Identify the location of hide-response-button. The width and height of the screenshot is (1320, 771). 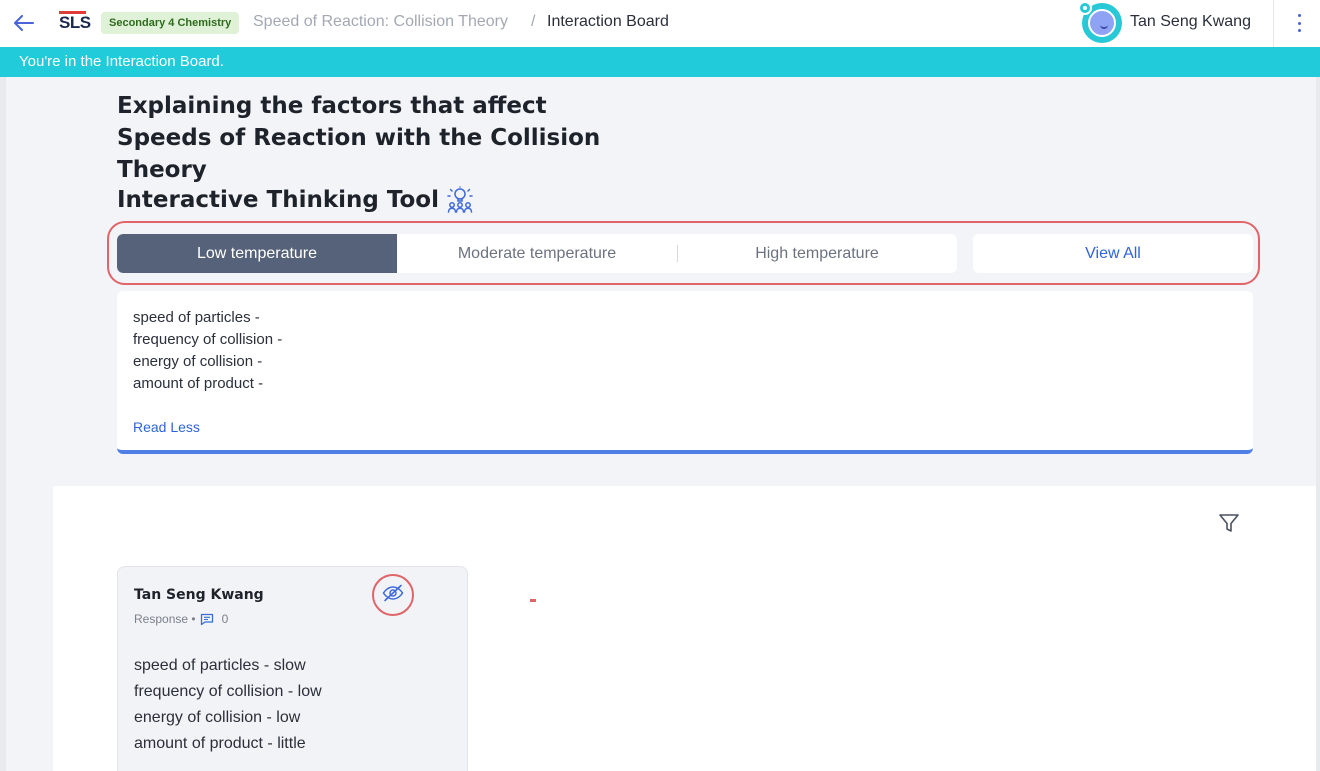
(393, 595).